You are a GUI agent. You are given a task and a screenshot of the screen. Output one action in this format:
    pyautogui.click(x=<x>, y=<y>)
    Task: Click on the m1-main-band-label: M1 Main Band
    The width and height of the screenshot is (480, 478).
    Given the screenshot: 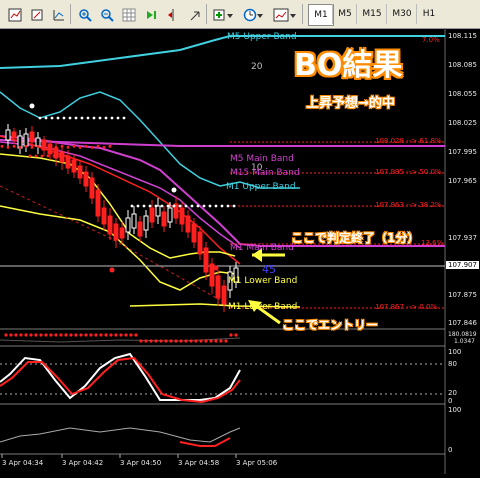 What is the action you would take?
    pyautogui.click(x=262, y=248)
    